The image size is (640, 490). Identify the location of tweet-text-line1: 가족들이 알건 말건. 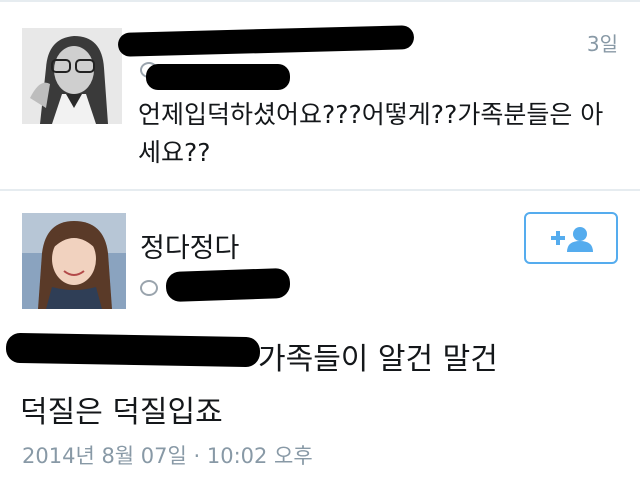
(378, 359).